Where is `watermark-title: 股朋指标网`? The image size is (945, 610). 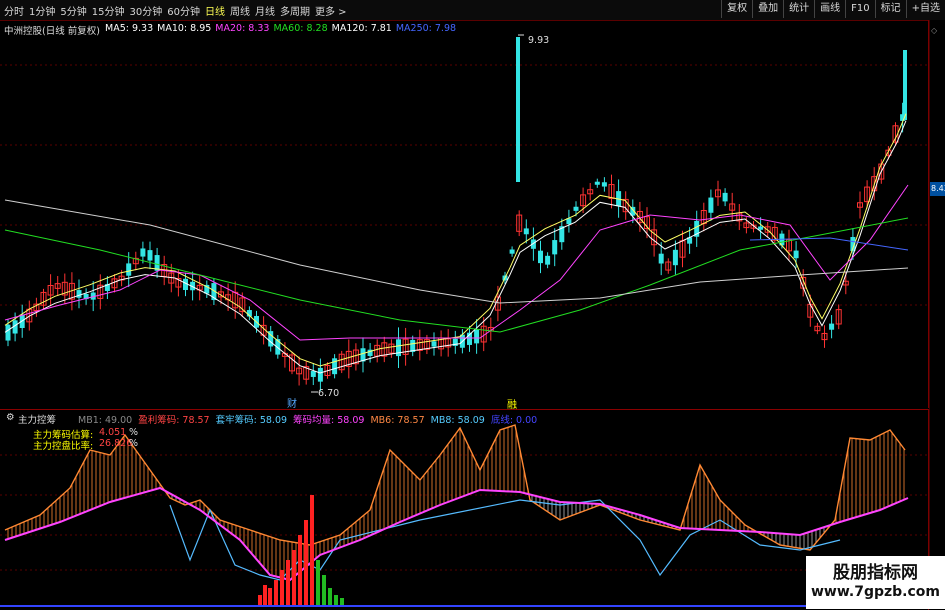
watermark-title: 股朋指标网 is located at coordinates (875, 573).